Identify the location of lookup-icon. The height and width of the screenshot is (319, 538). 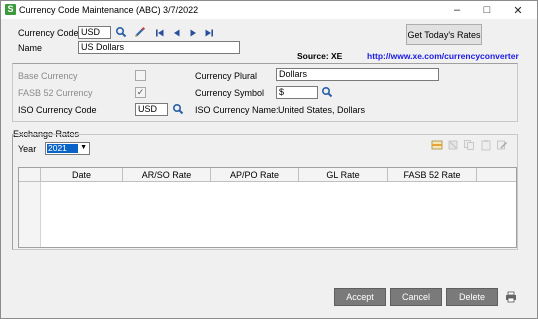
(121, 32).